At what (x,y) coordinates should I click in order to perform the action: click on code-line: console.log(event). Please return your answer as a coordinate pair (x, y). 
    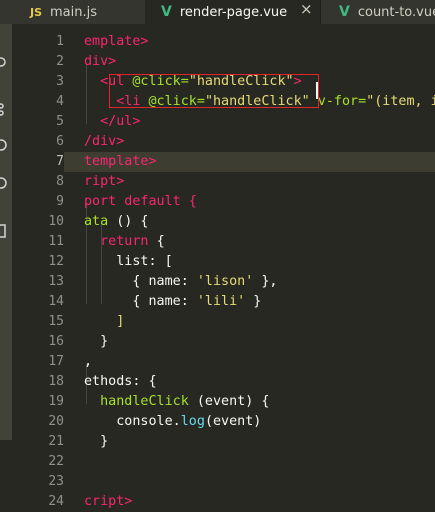
    Looking at the image, I should click on (172, 422).